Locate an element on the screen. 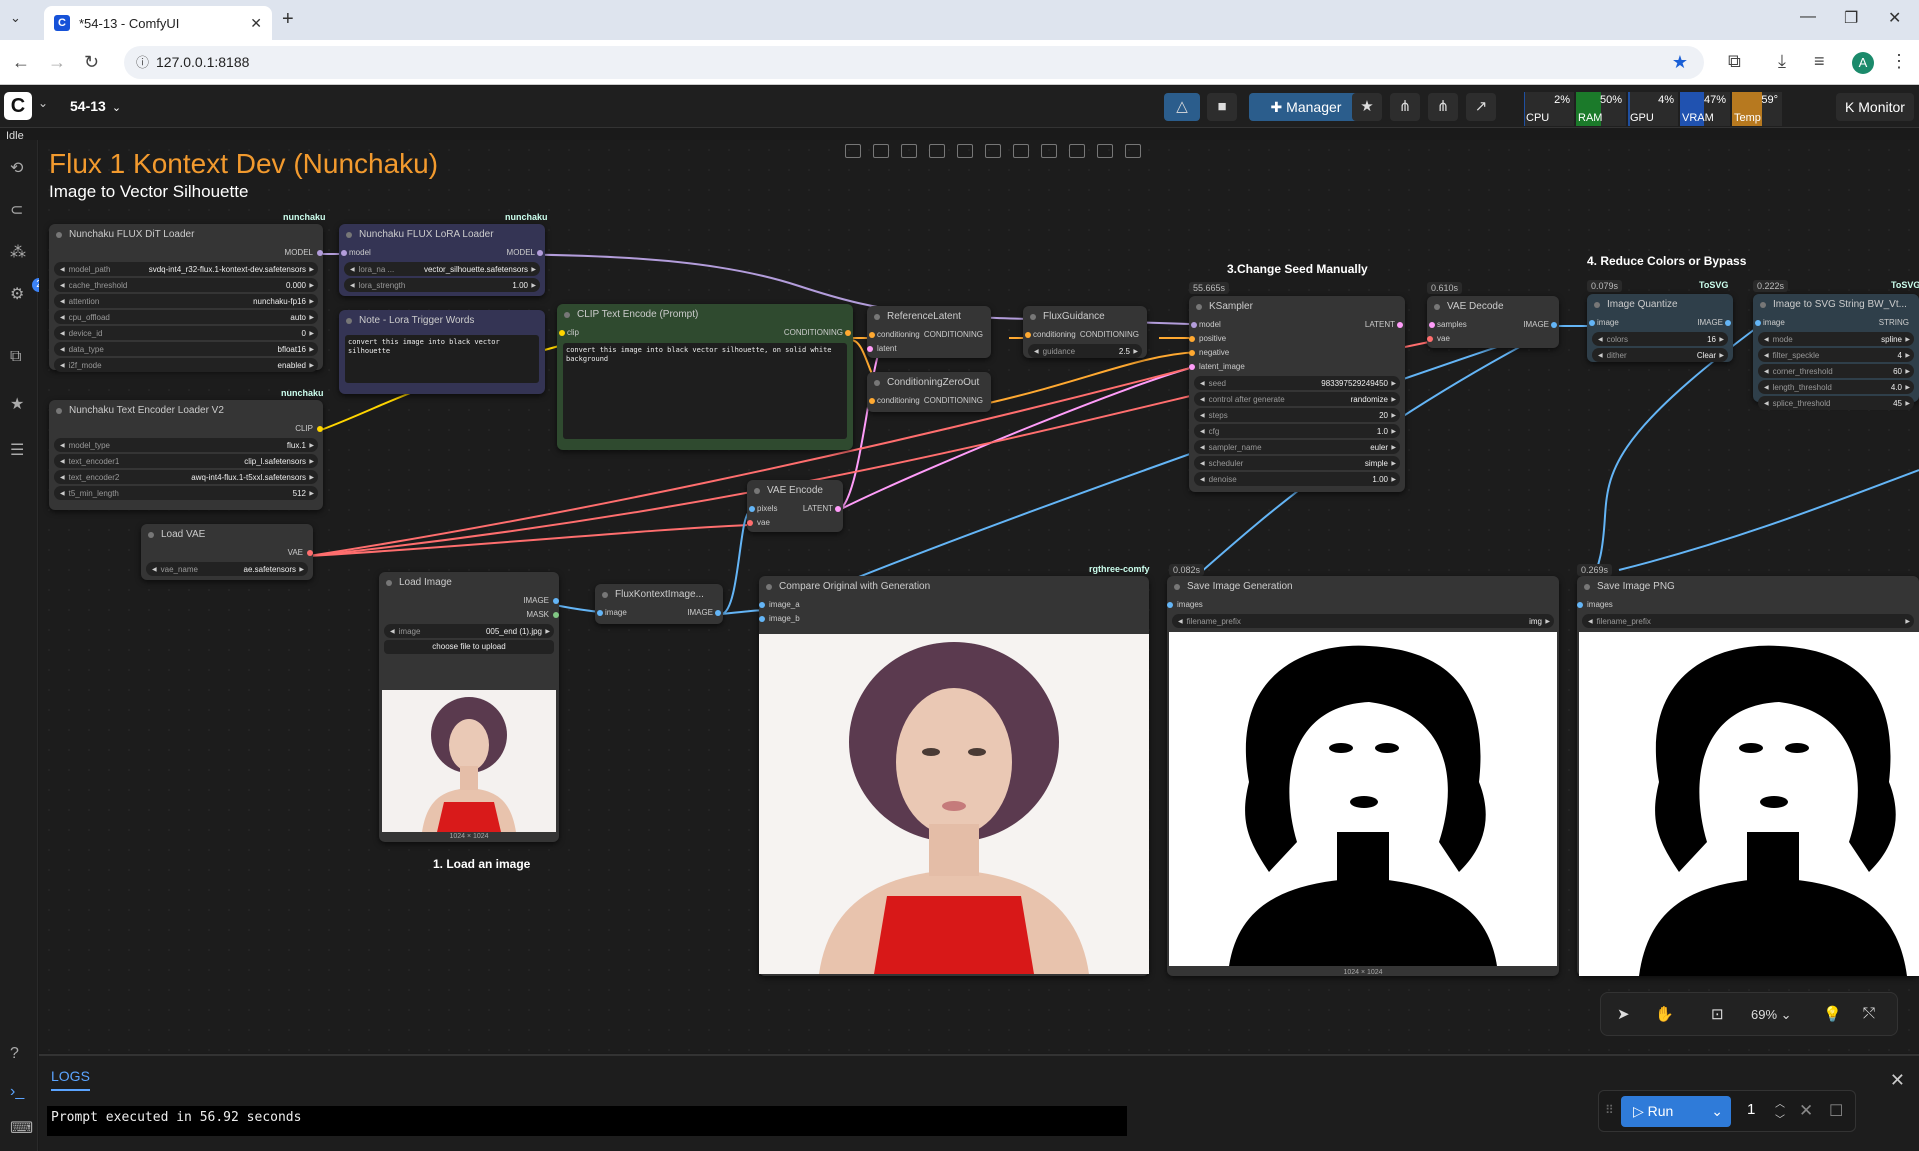 This screenshot has height=1151, width=1919. reload-icon: ↻ is located at coordinates (91, 62).